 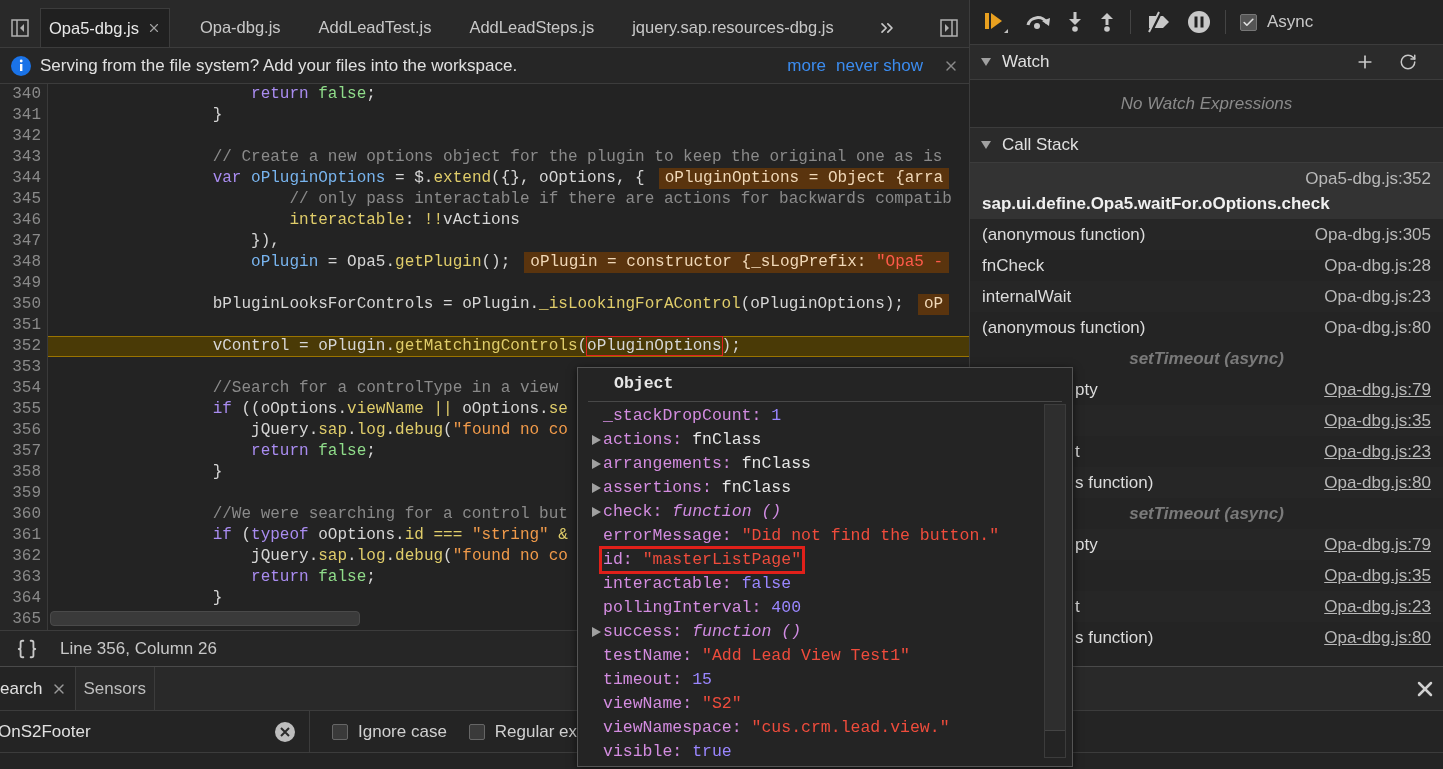 What do you see at coordinates (27, 648) in the screenshot?
I see `pretty-print-icon` at bounding box center [27, 648].